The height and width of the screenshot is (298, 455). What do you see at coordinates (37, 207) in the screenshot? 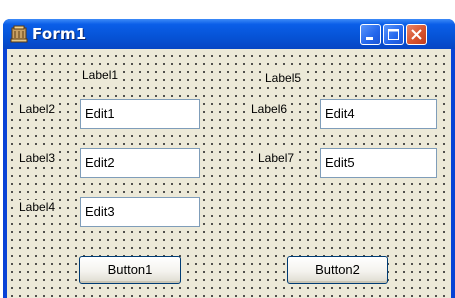
I see `label4: Label4` at bounding box center [37, 207].